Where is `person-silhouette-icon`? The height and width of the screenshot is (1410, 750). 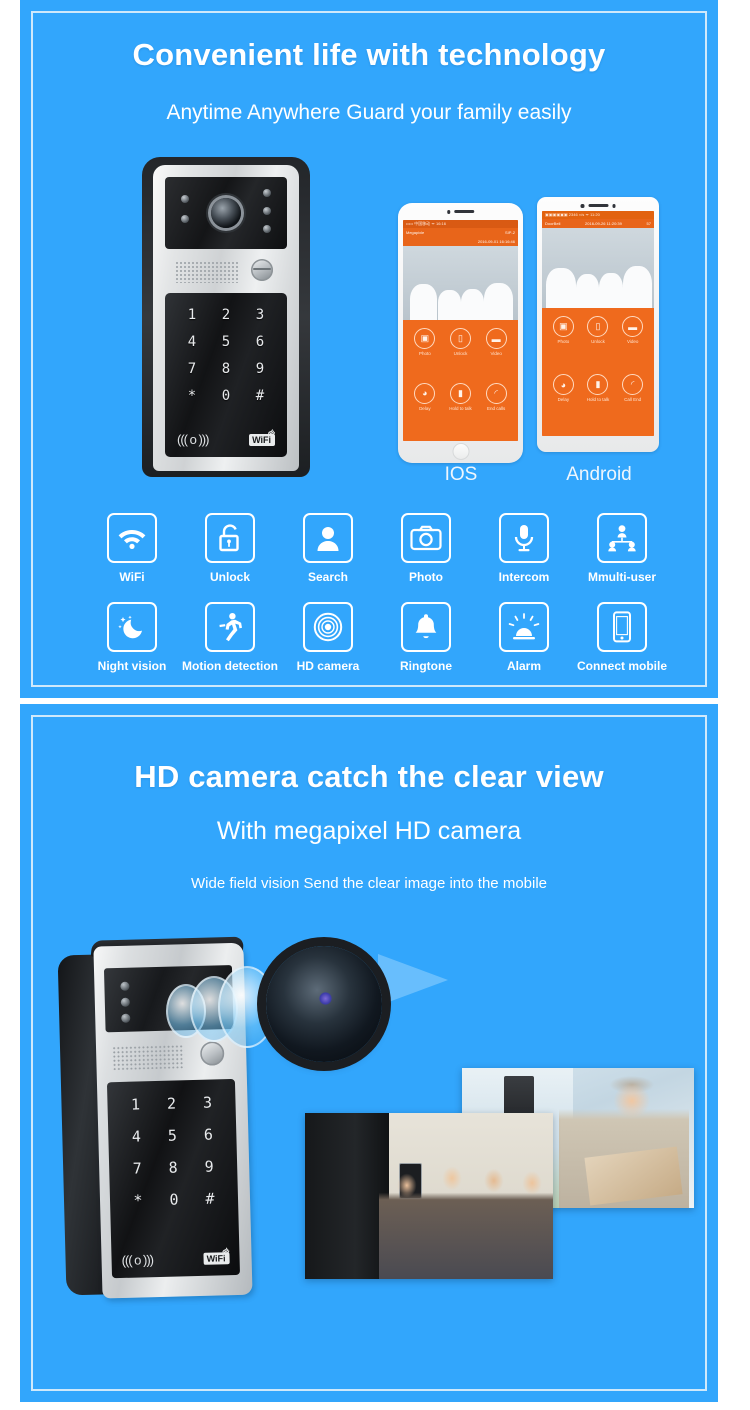
person-silhouette-icon is located at coordinates (328, 538).